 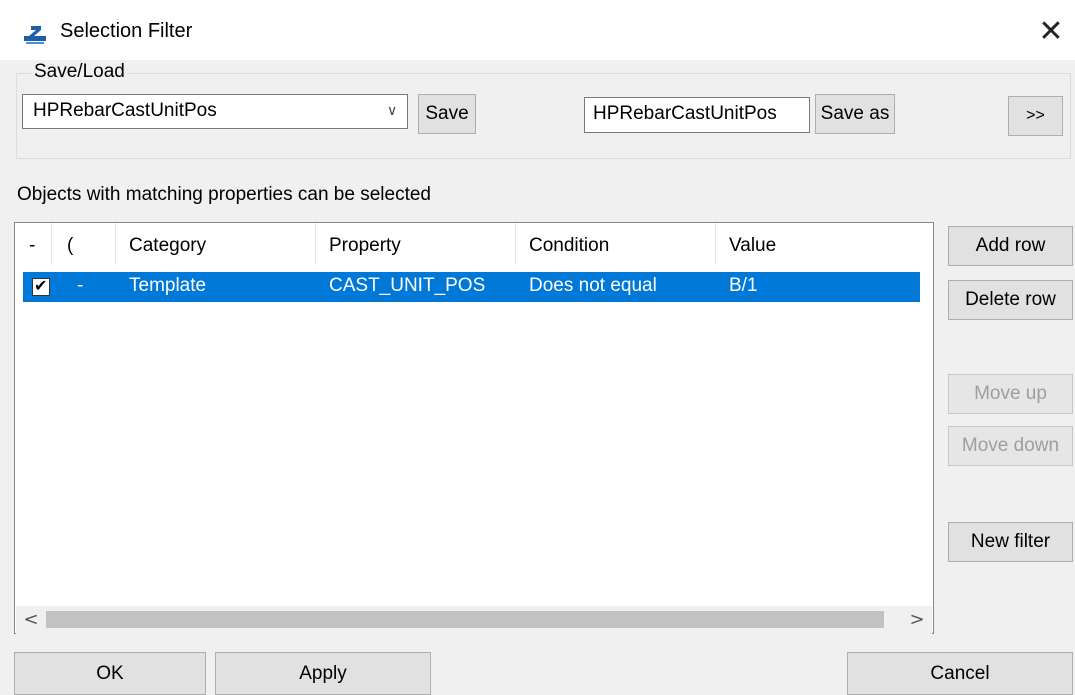 What do you see at coordinates (1010, 300) in the screenshot?
I see `delete-row-button: Delete row` at bounding box center [1010, 300].